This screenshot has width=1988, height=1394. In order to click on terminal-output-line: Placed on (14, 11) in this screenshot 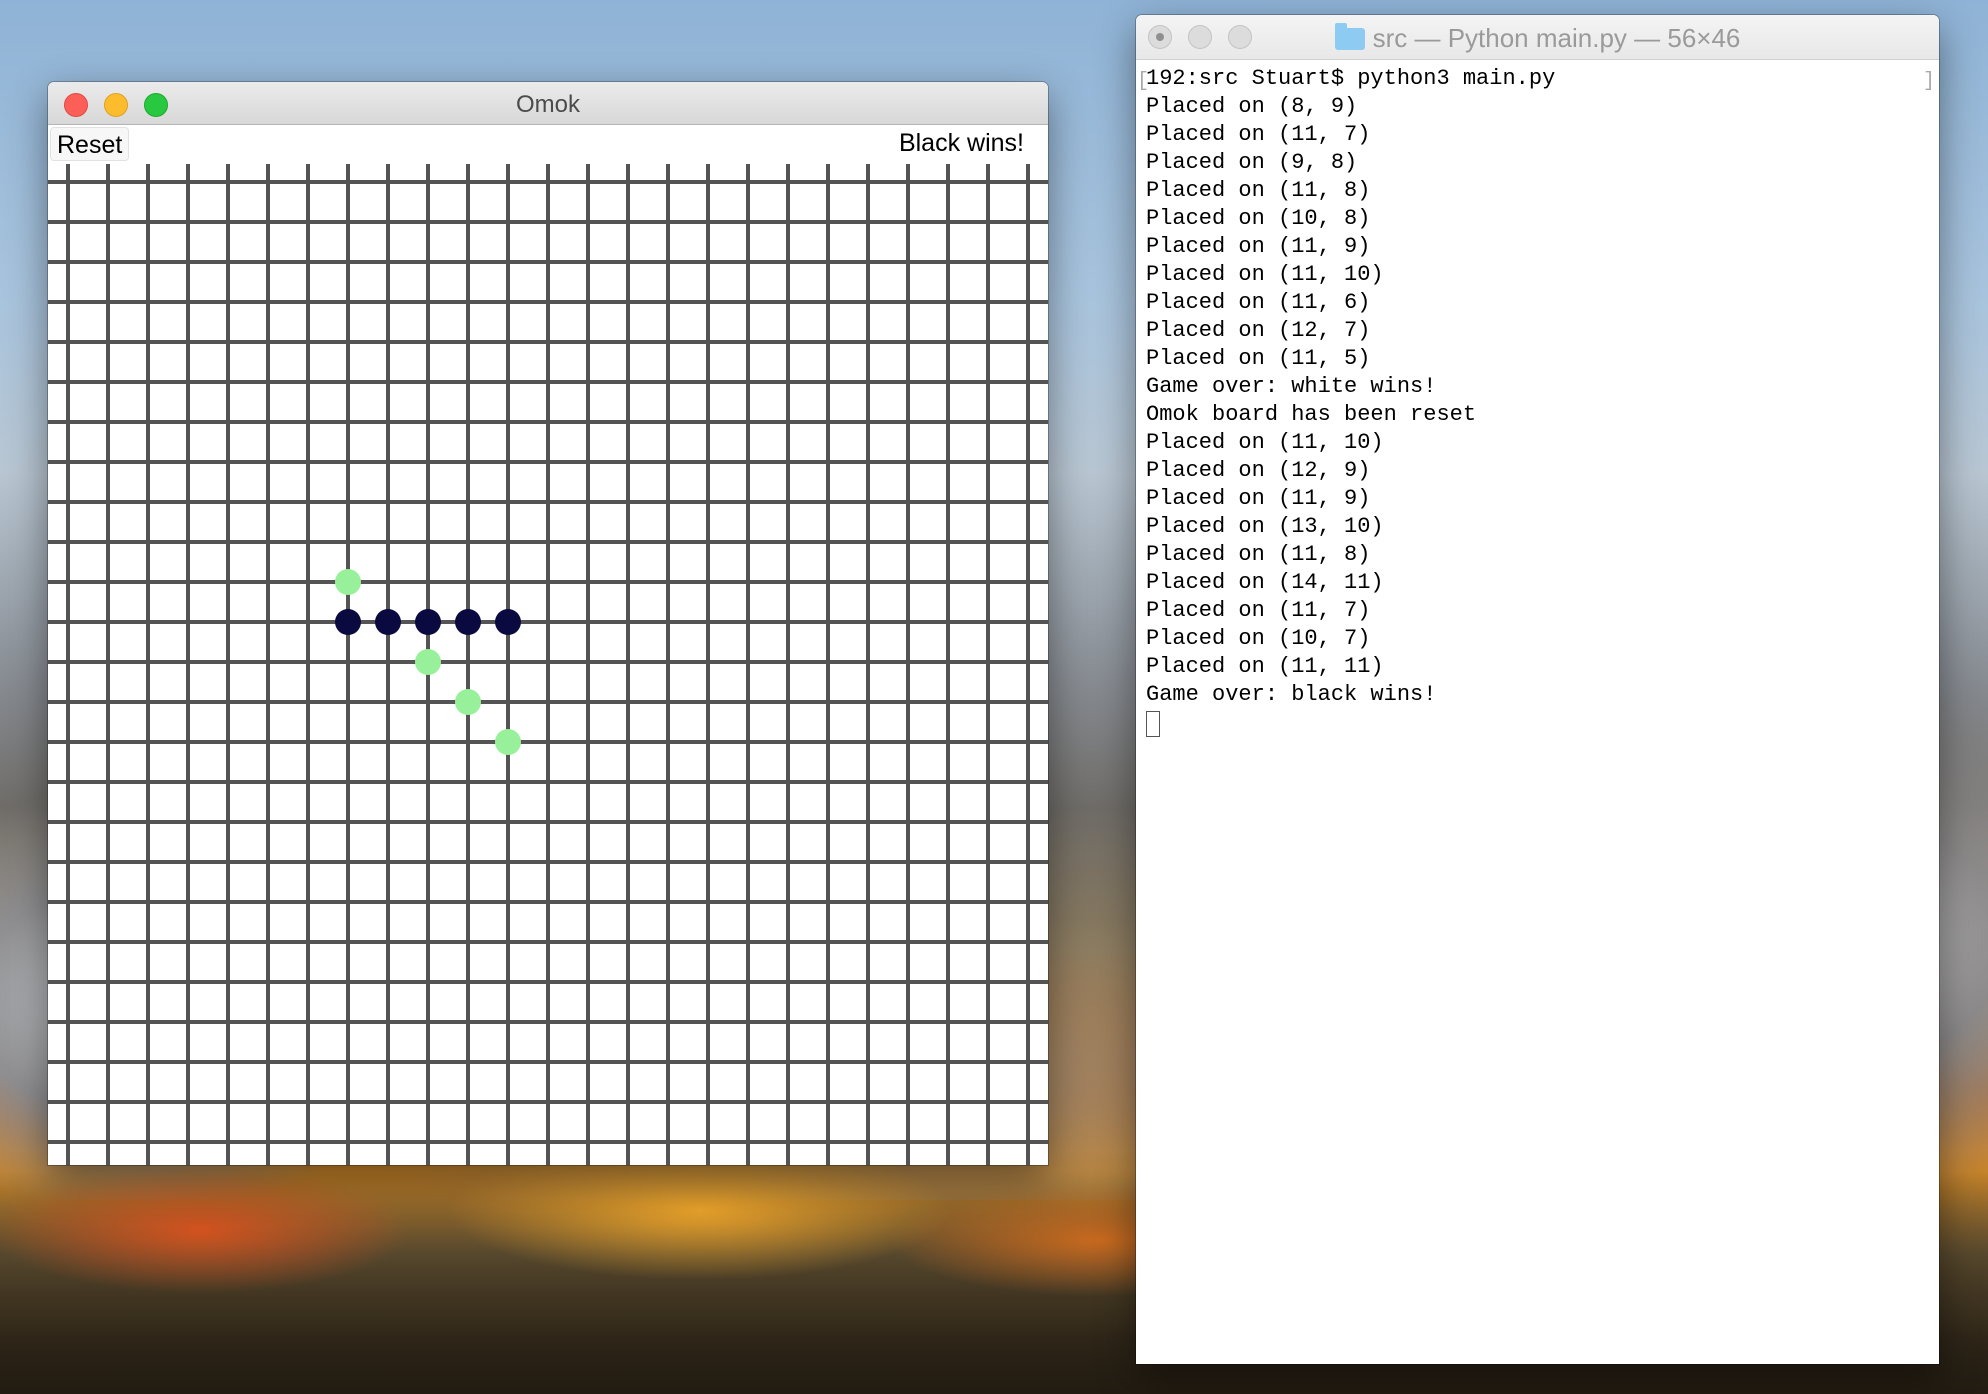, I will do `click(1265, 582)`.